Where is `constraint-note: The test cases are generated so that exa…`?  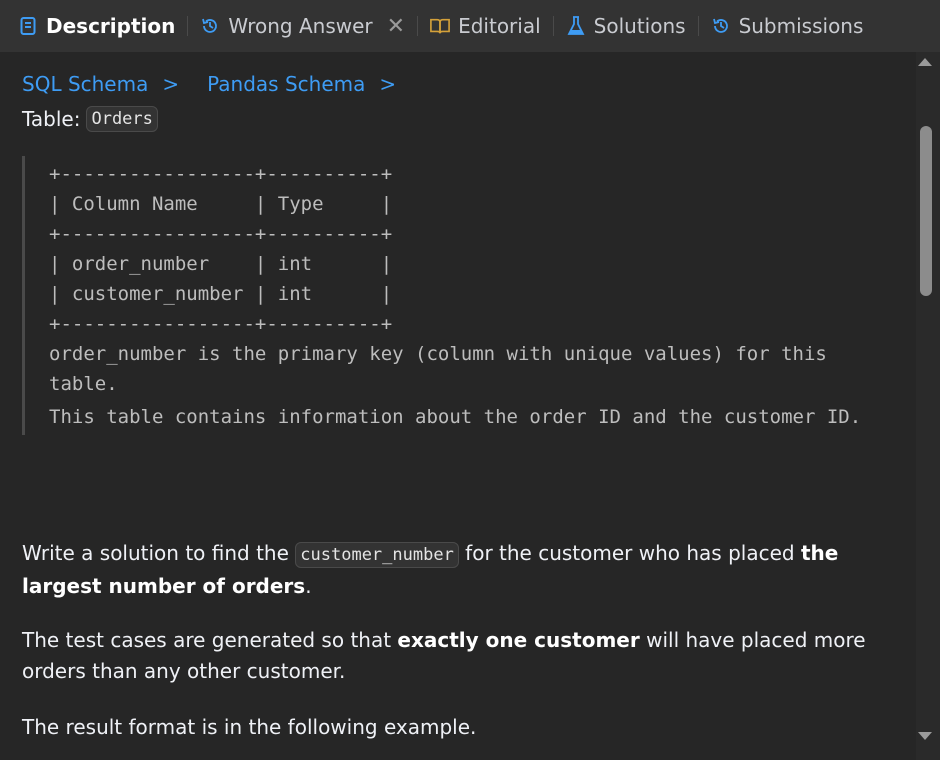
constraint-note: The test cases are generated so that exa… is located at coordinates (452, 656).